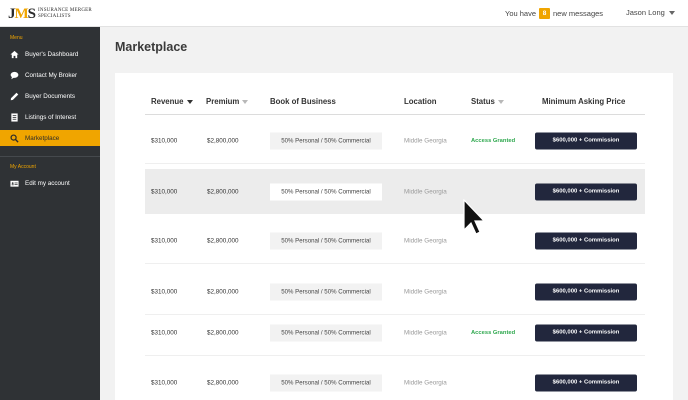 The height and width of the screenshot is (400, 688). I want to click on messages-count-badge: 8, so click(545, 13).